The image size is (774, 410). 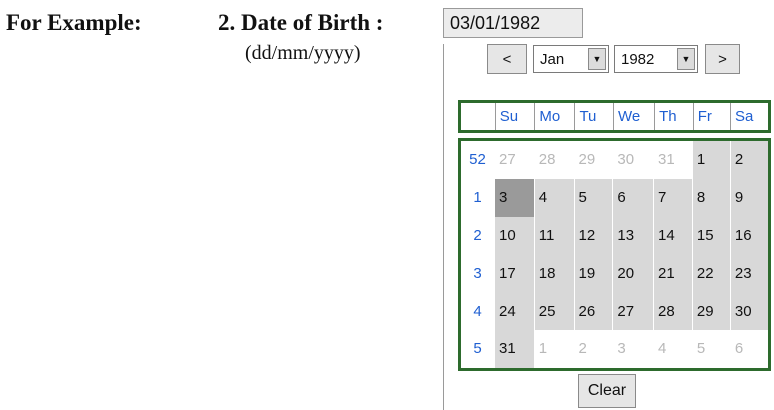 What do you see at coordinates (593, 311) in the screenshot?
I see `day-cell: 26` at bounding box center [593, 311].